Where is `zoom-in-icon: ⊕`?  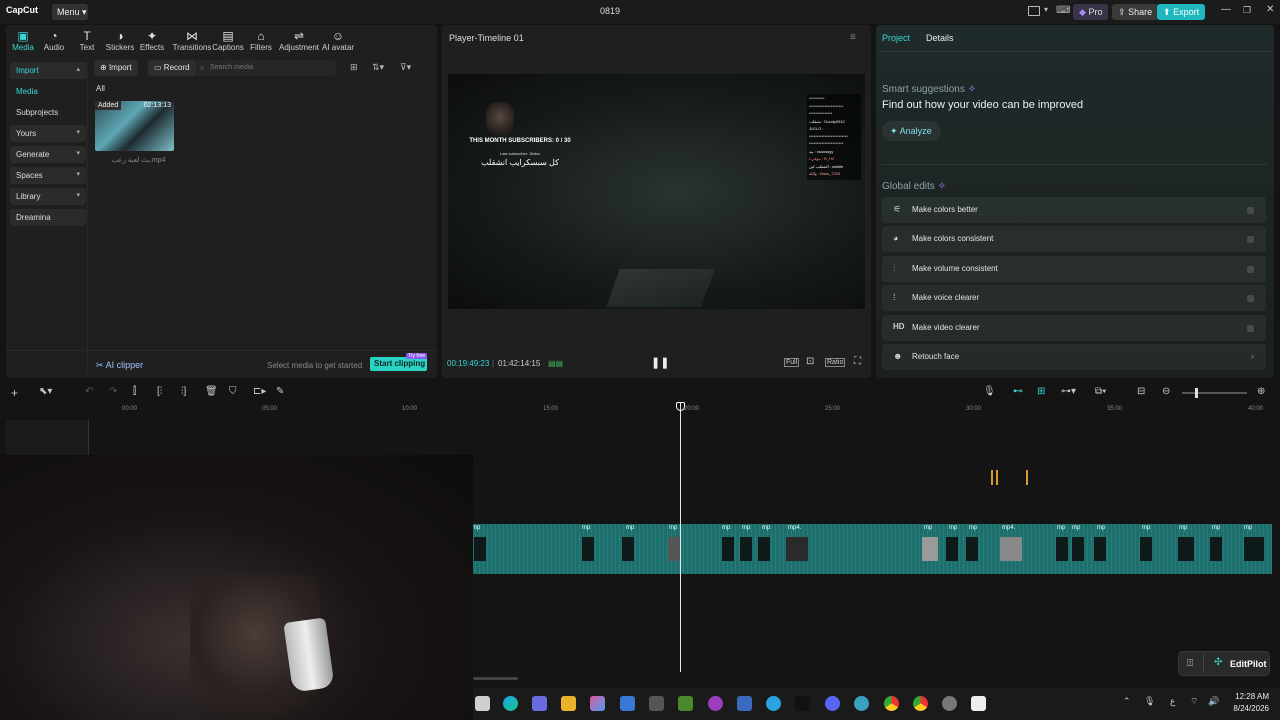 zoom-in-icon: ⊕ is located at coordinates (1261, 391).